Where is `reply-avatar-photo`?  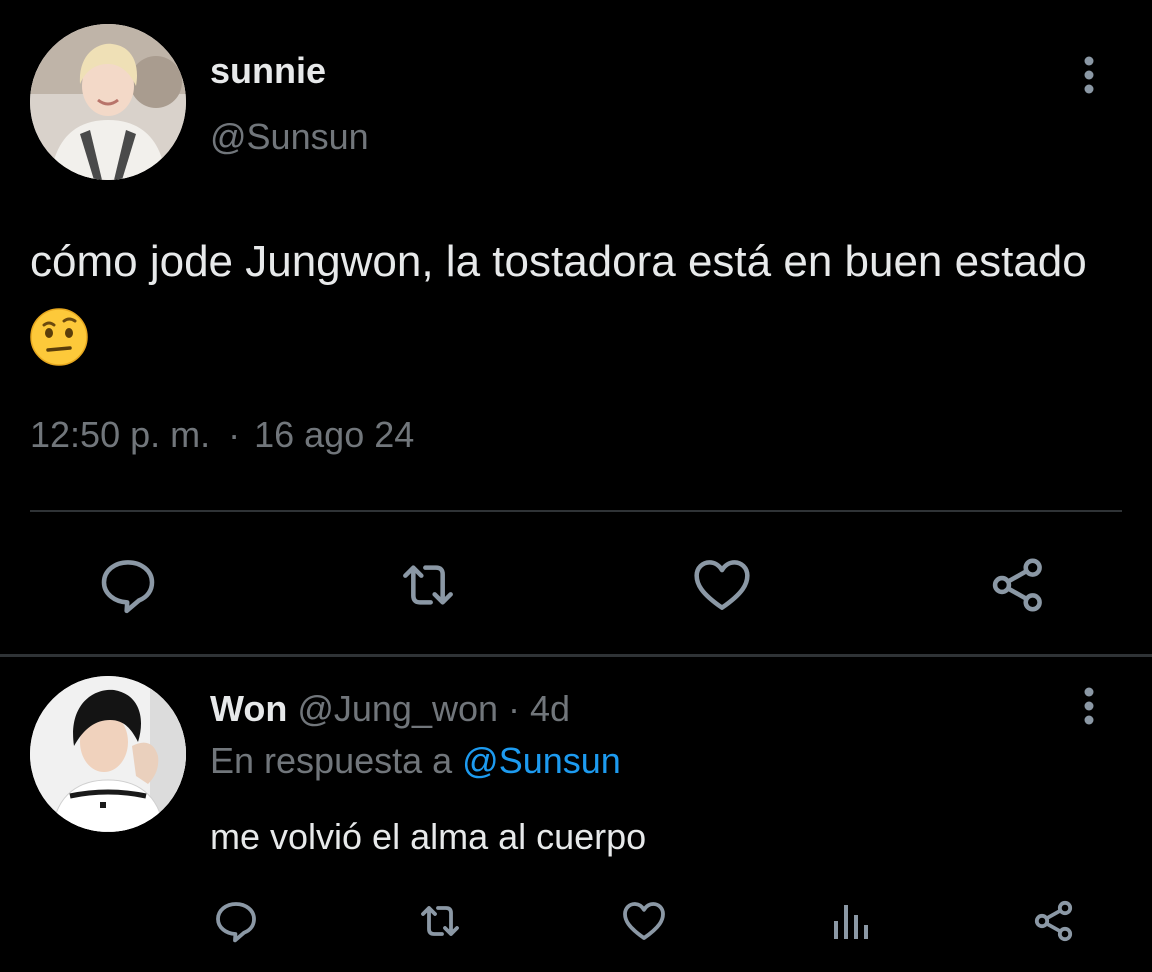
reply-avatar-photo is located at coordinates (108, 754).